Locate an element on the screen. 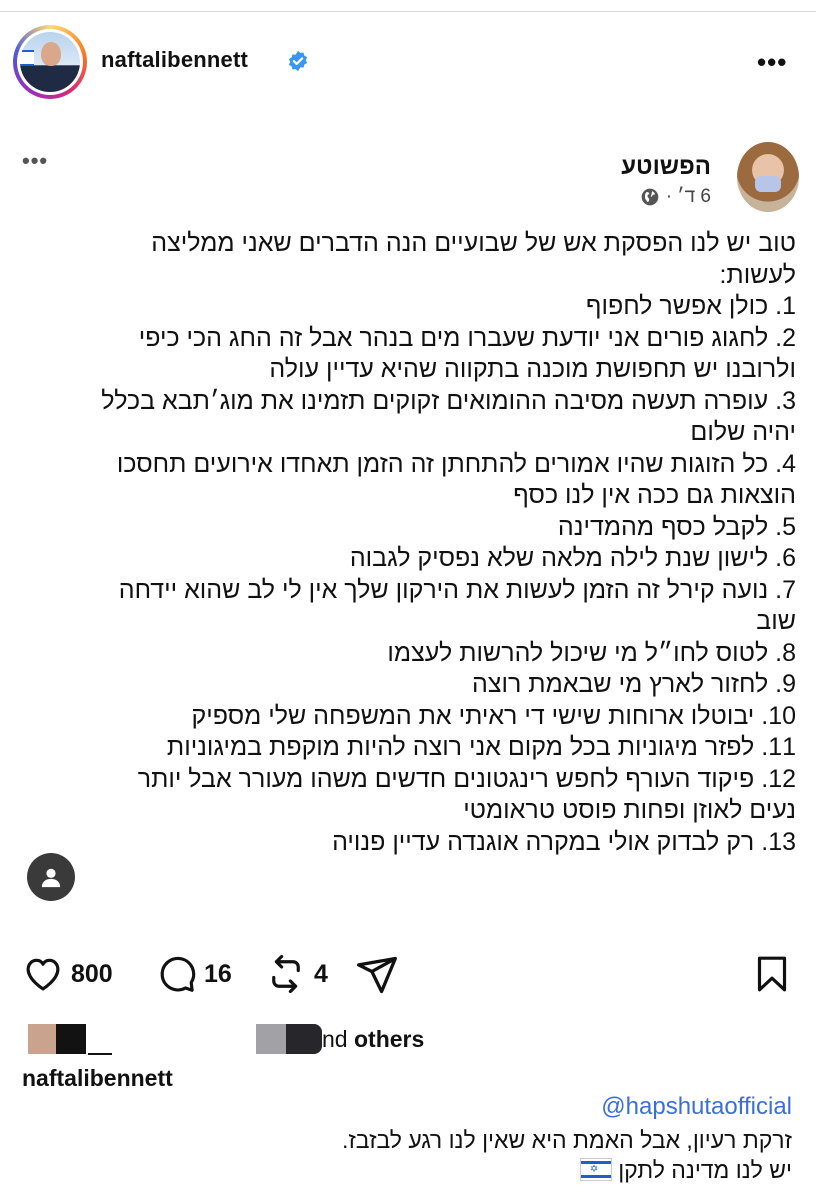 The image size is (816, 1199). post-line: לעשות: is located at coordinates (757, 274).